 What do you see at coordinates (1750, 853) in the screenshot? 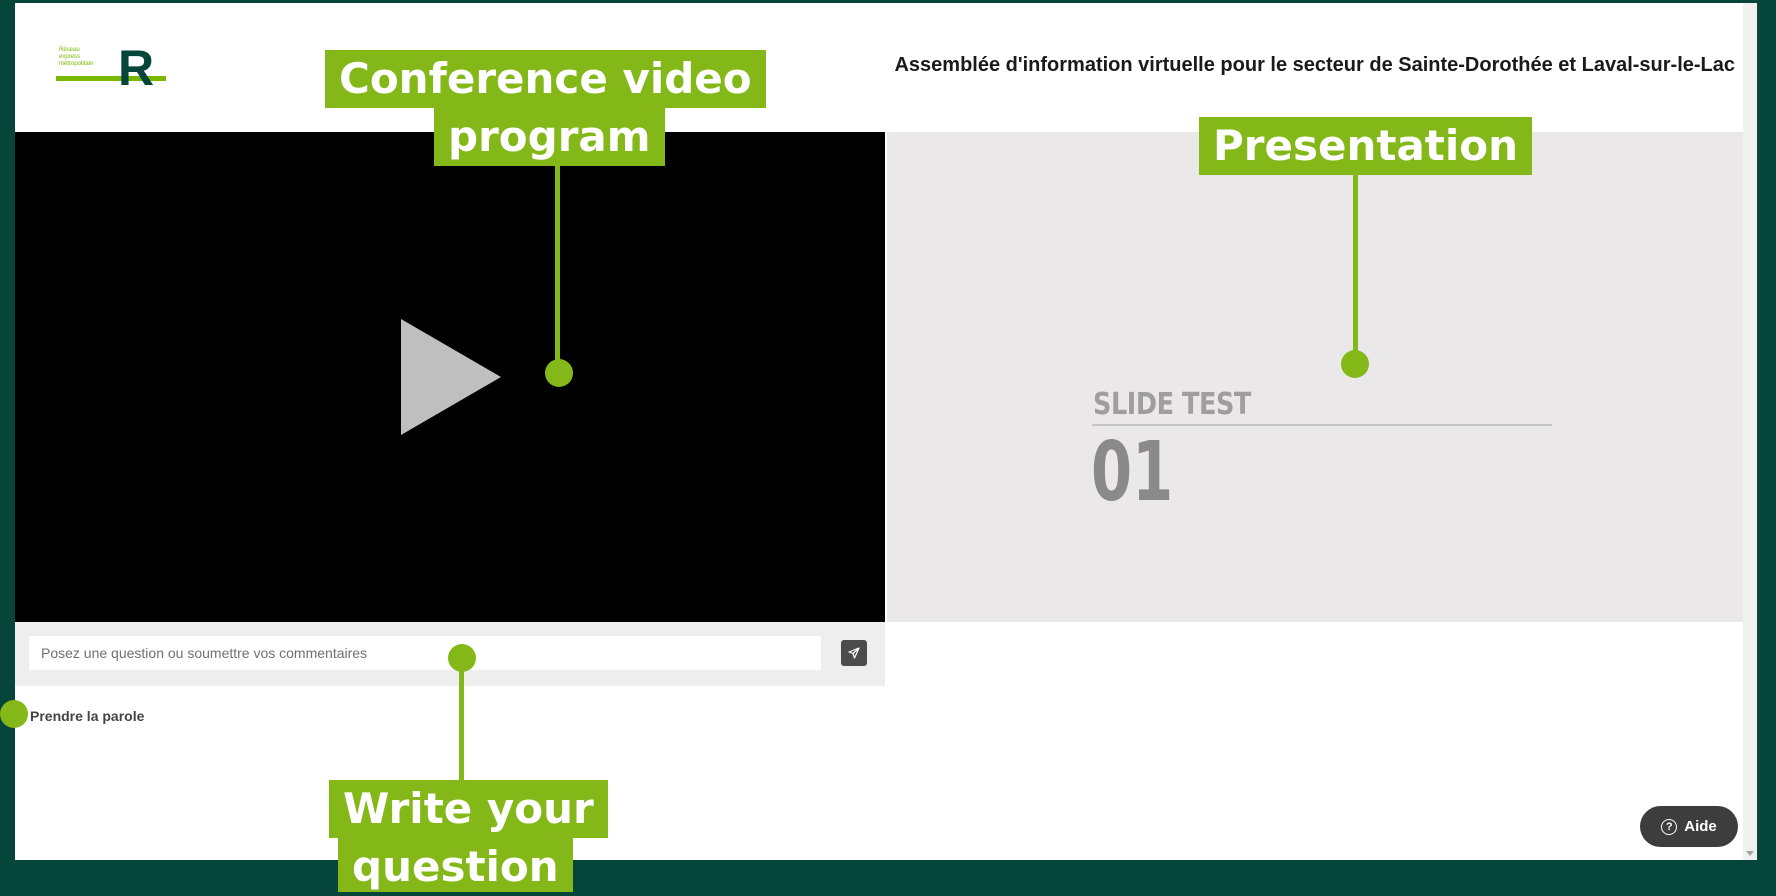
I see `scroll-down-icon` at bounding box center [1750, 853].